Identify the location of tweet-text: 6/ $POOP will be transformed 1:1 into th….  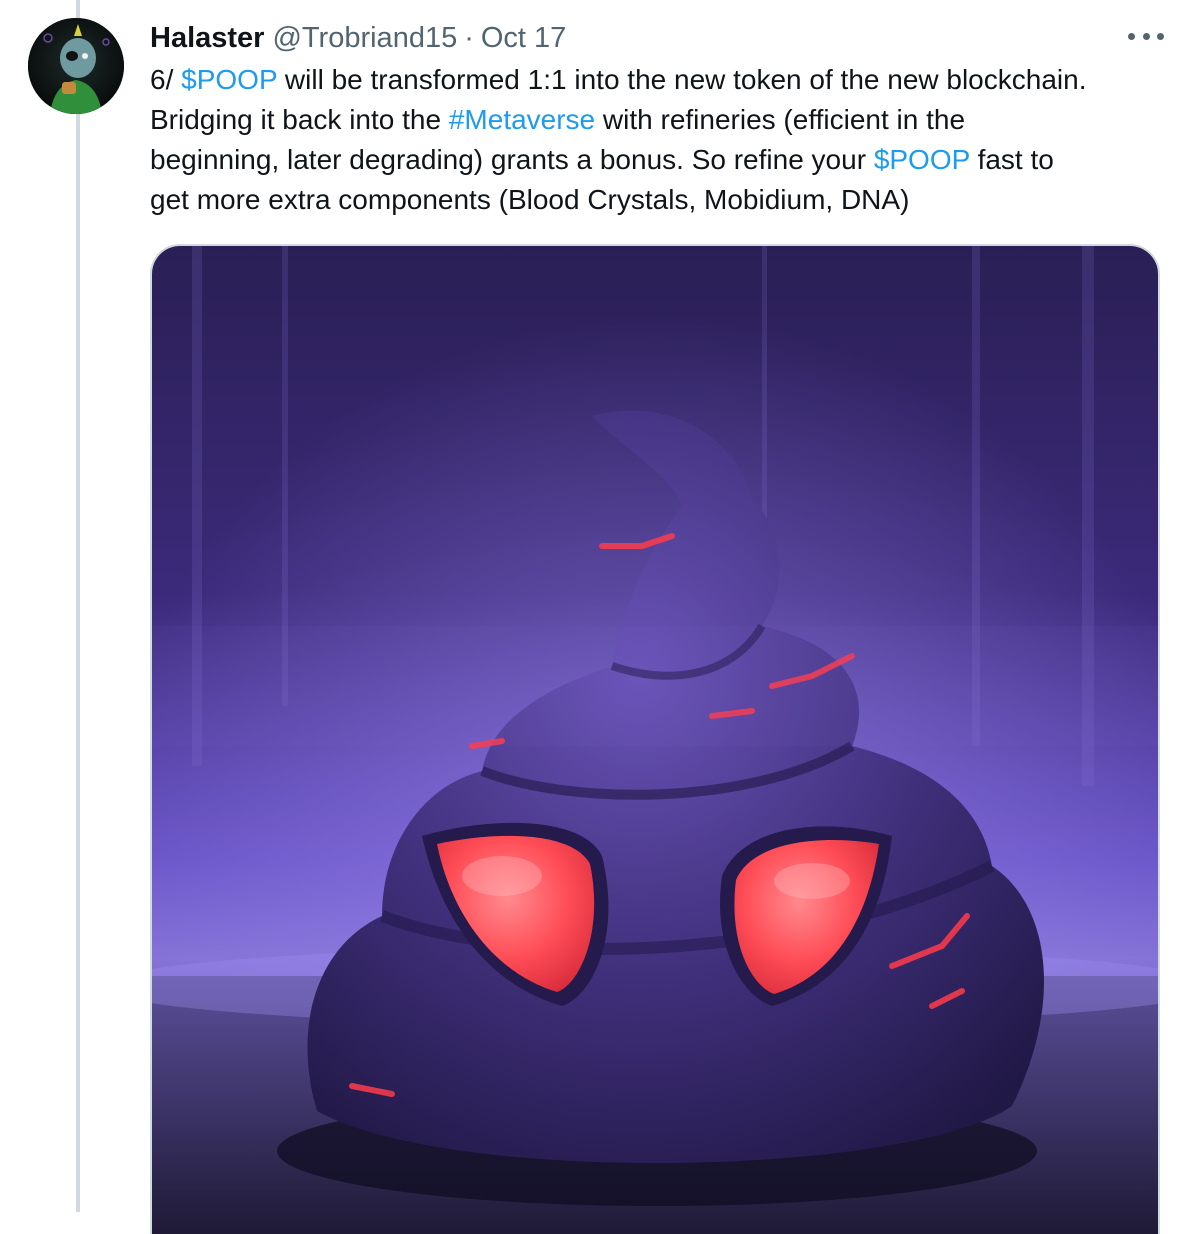
(665, 140).